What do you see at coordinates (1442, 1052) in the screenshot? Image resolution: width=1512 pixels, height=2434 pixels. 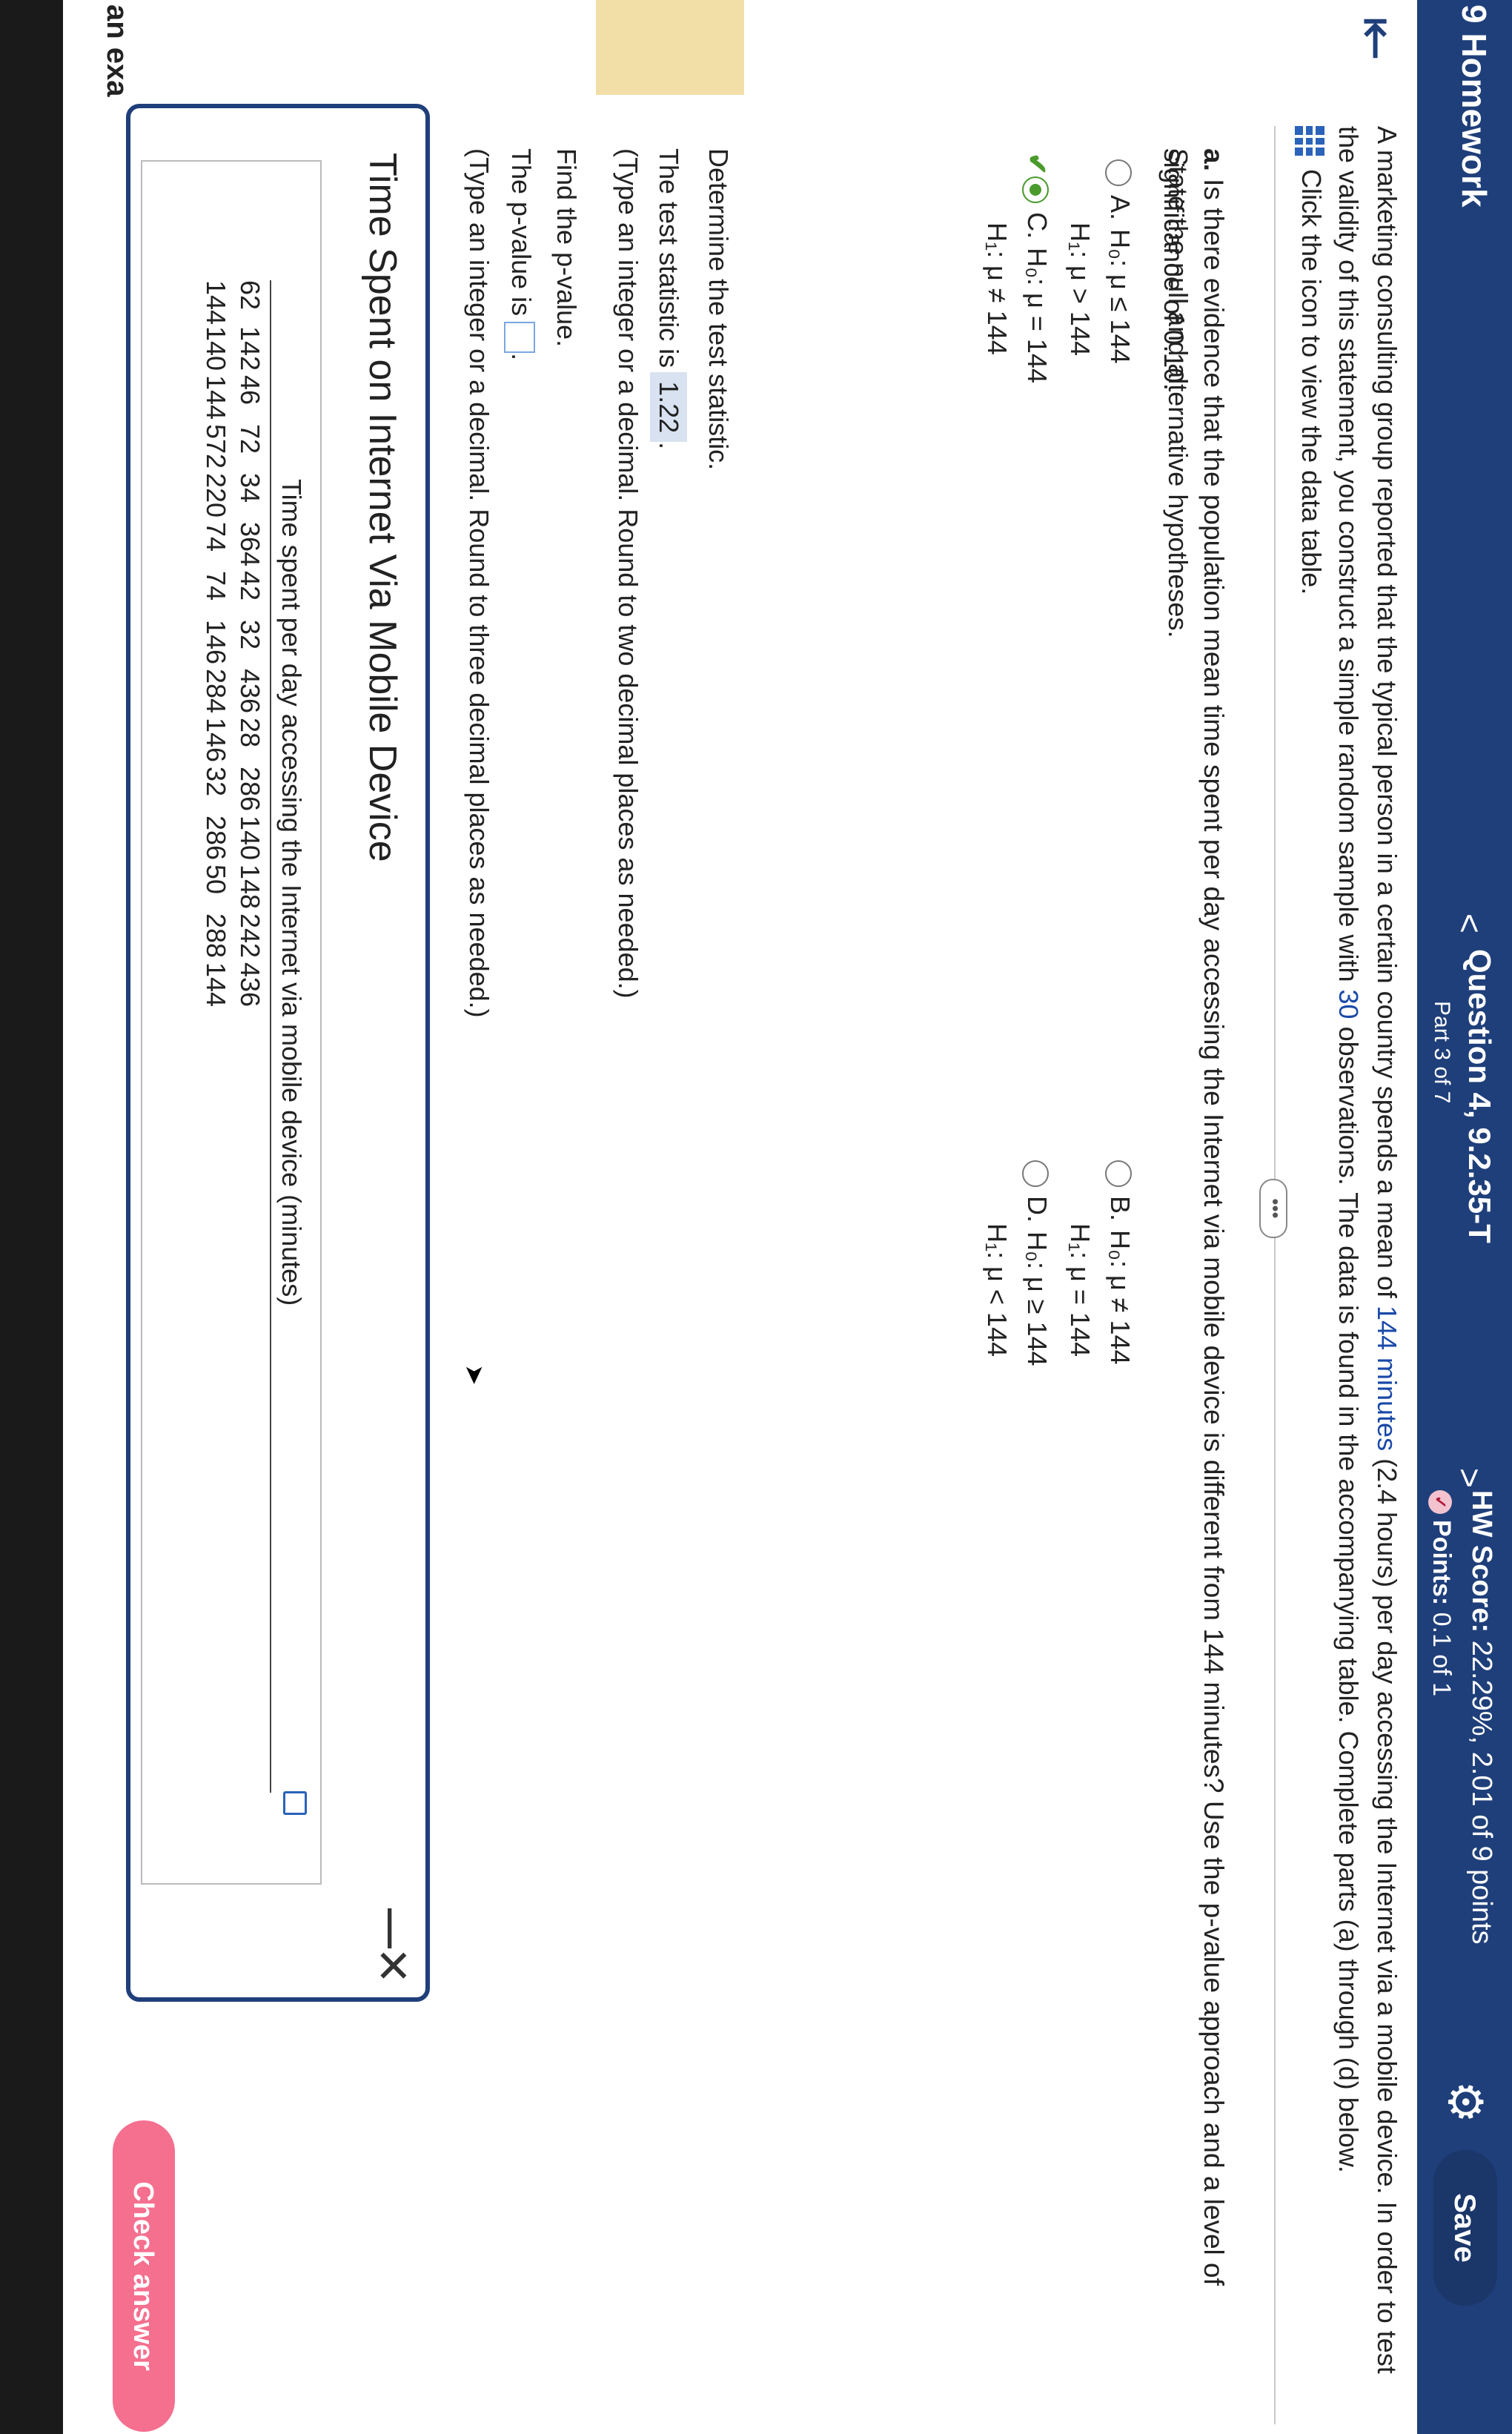 I see `question-part: Part 3 of 7` at bounding box center [1442, 1052].